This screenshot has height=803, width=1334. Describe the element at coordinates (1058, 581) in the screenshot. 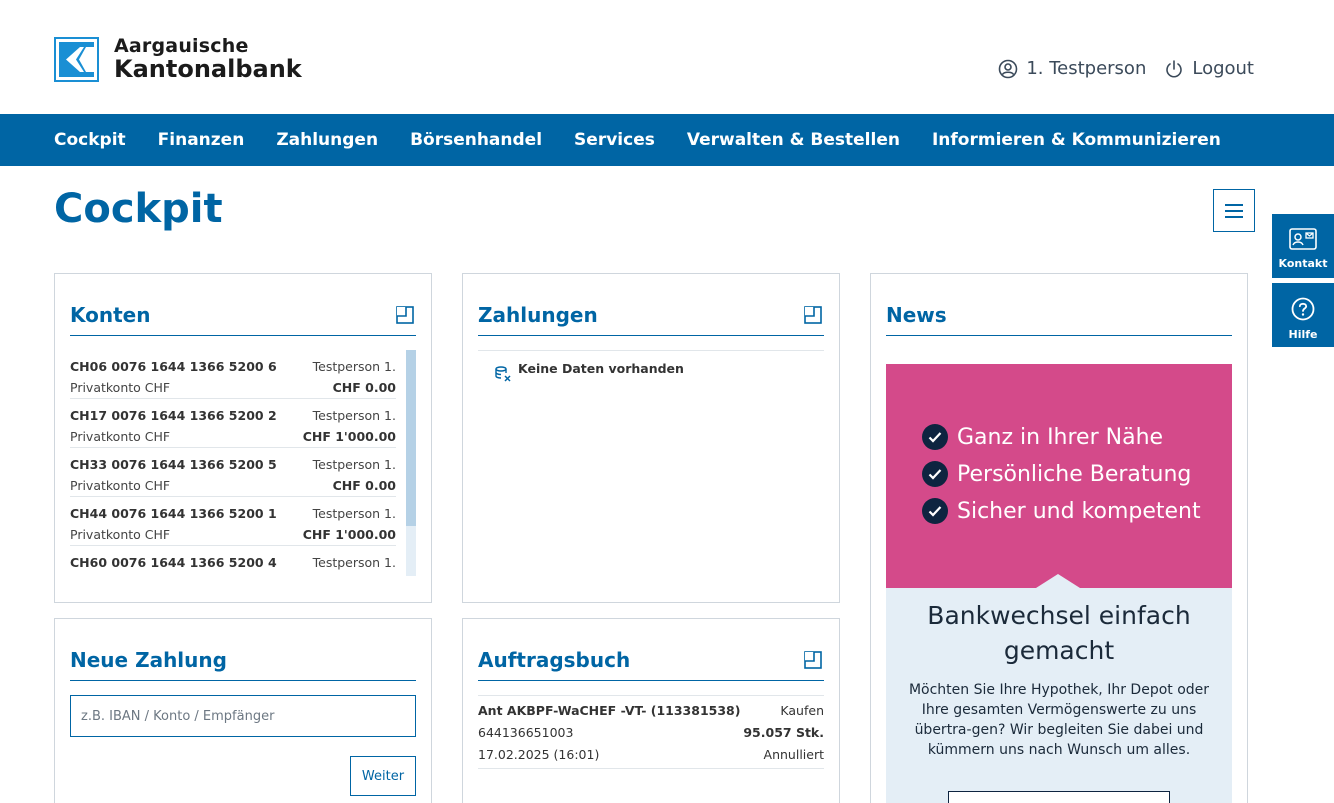

I see `notch-decoration` at that location.